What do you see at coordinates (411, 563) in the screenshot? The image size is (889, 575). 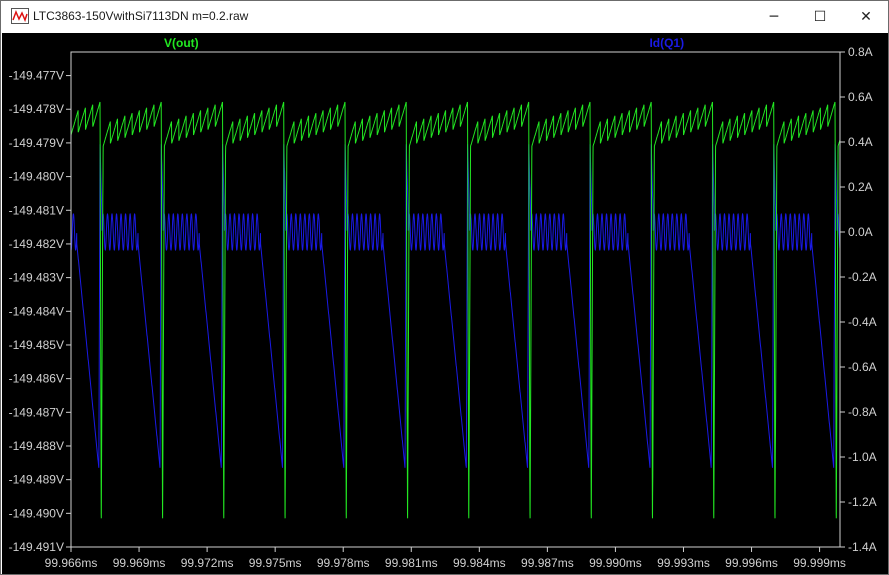 I see `x-axis-tick-label: 99.981ms` at bounding box center [411, 563].